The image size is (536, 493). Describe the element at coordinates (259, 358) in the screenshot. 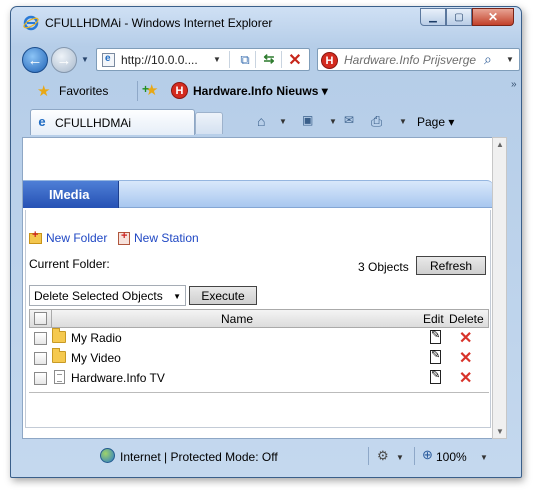

I see `table-row: My Video ✕` at that location.